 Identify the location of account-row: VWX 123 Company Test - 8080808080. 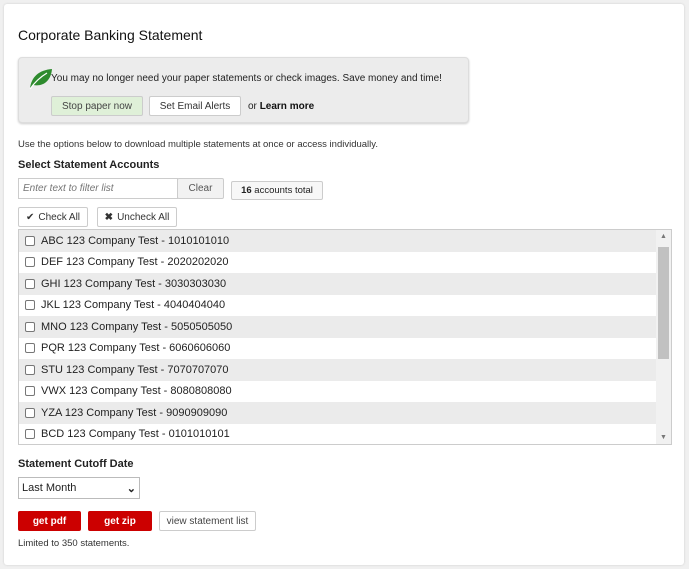
(337, 392).